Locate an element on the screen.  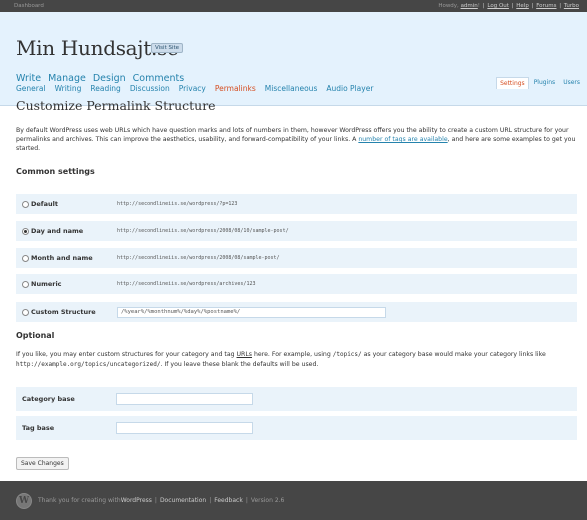
page-title: Customize Permalink Structure is located at coordinates (116, 105).